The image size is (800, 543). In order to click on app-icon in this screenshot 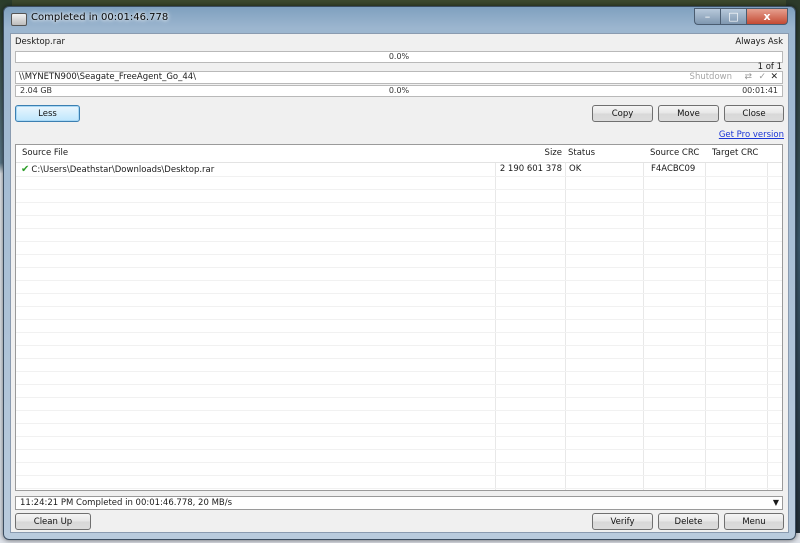, I will do `click(19, 19)`.